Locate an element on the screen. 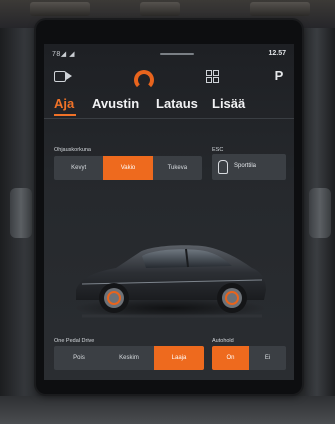 Image resolution: width=335 pixels, height=424 pixels. air-vent-right is located at coordinates (280, 9).